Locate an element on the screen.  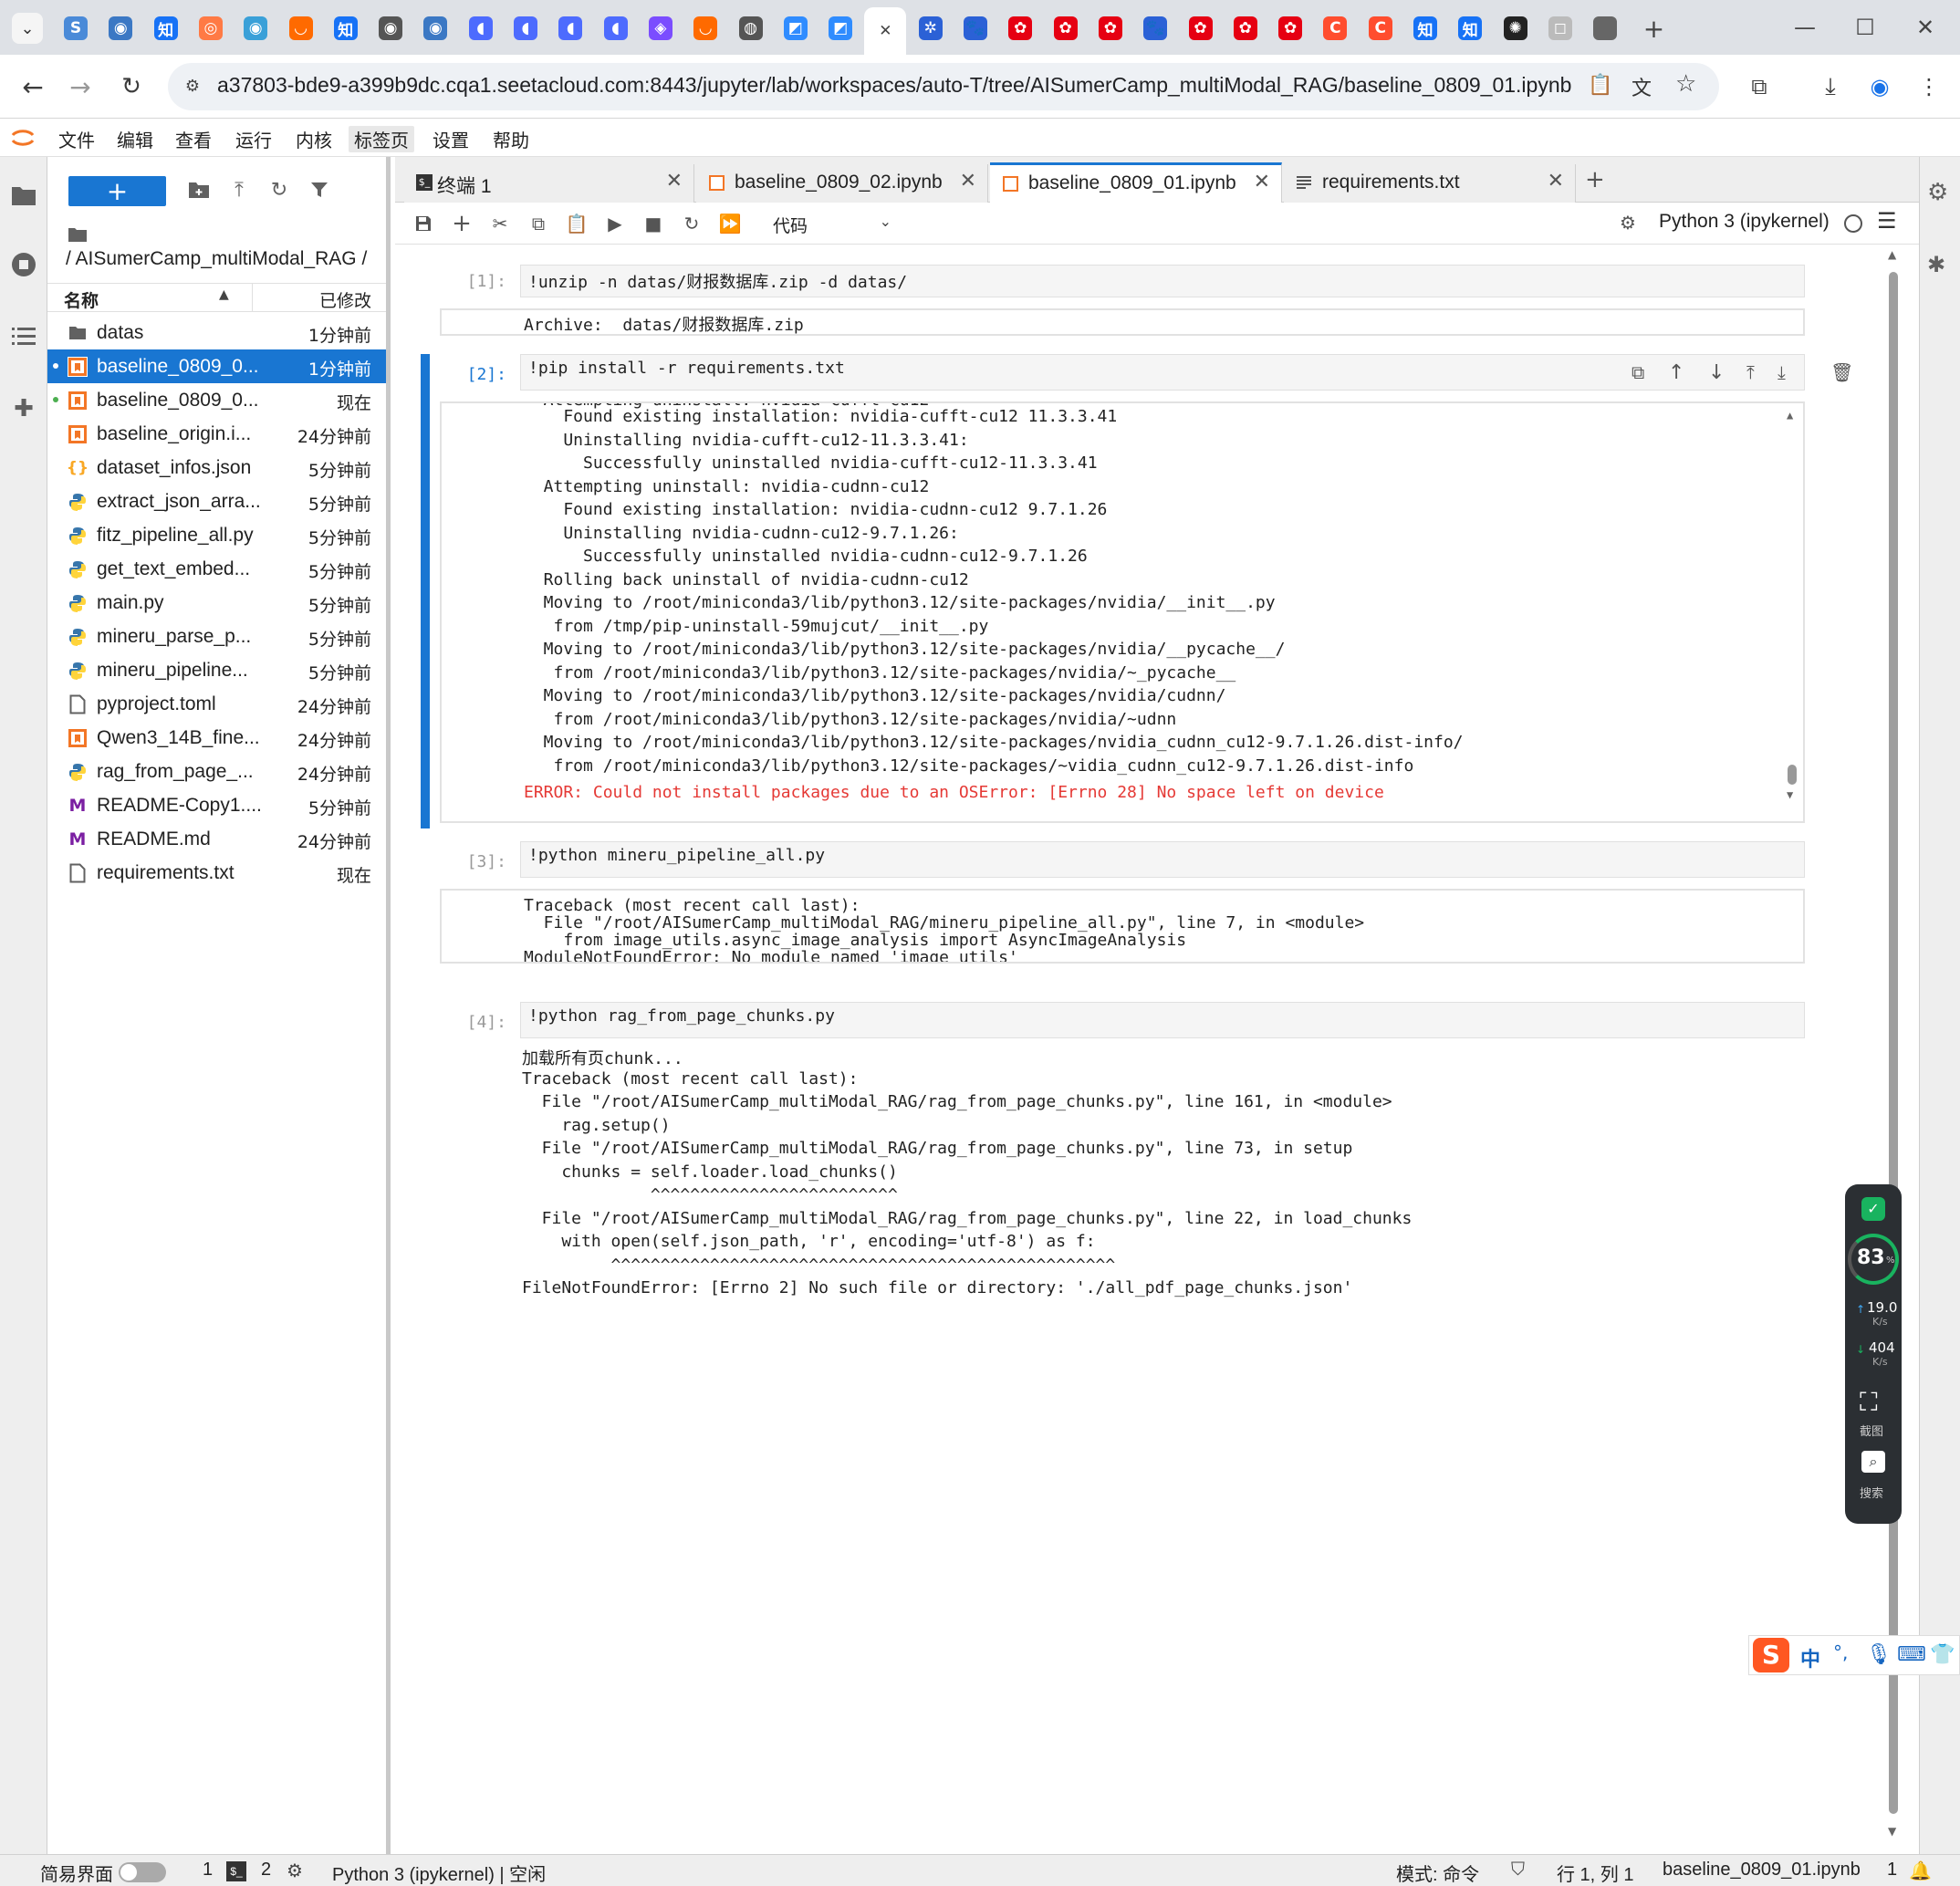
tab-search-dropdown: ⌄ is located at coordinates (27, 28).